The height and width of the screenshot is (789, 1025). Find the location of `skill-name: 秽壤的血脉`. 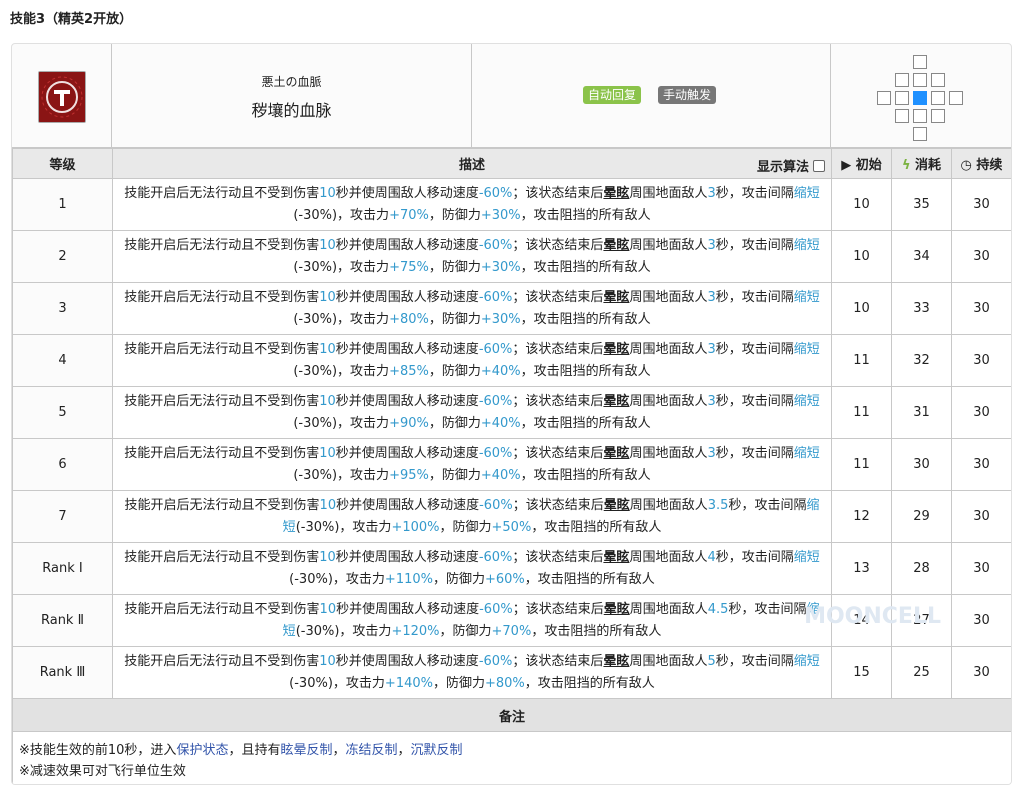

skill-name: 秽壤的血脉 is located at coordinates (291, 110).